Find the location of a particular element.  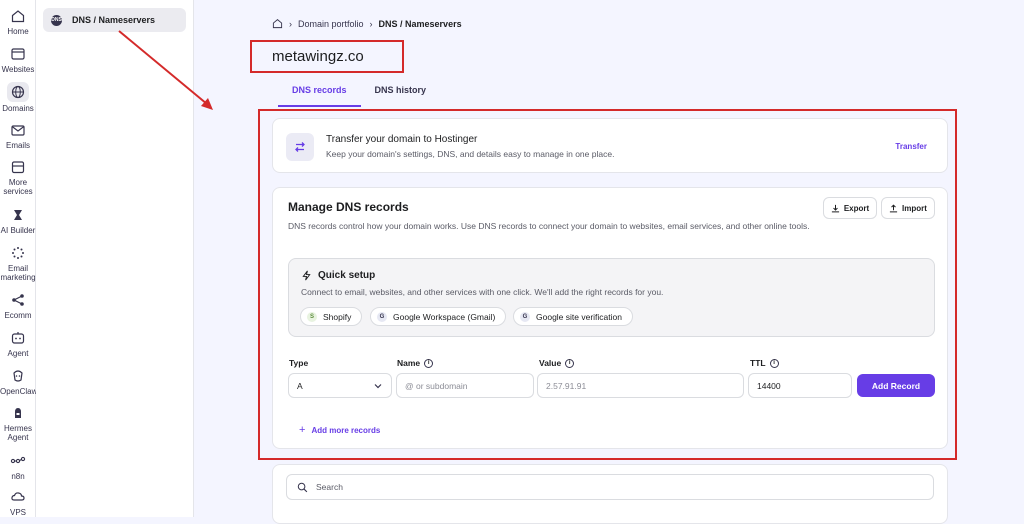

dns-tabs: DNS records DNS history is located at coordinates (359, 94).